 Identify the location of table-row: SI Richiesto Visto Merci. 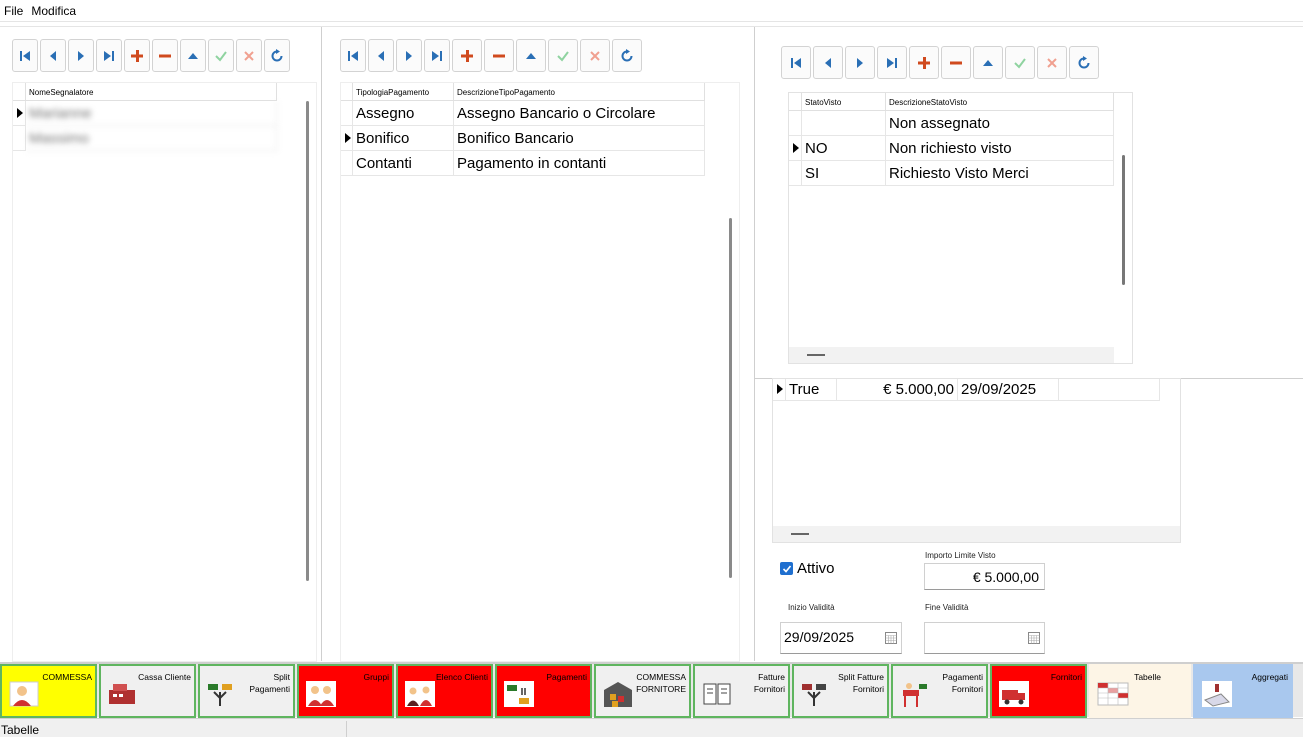
(951, 173).